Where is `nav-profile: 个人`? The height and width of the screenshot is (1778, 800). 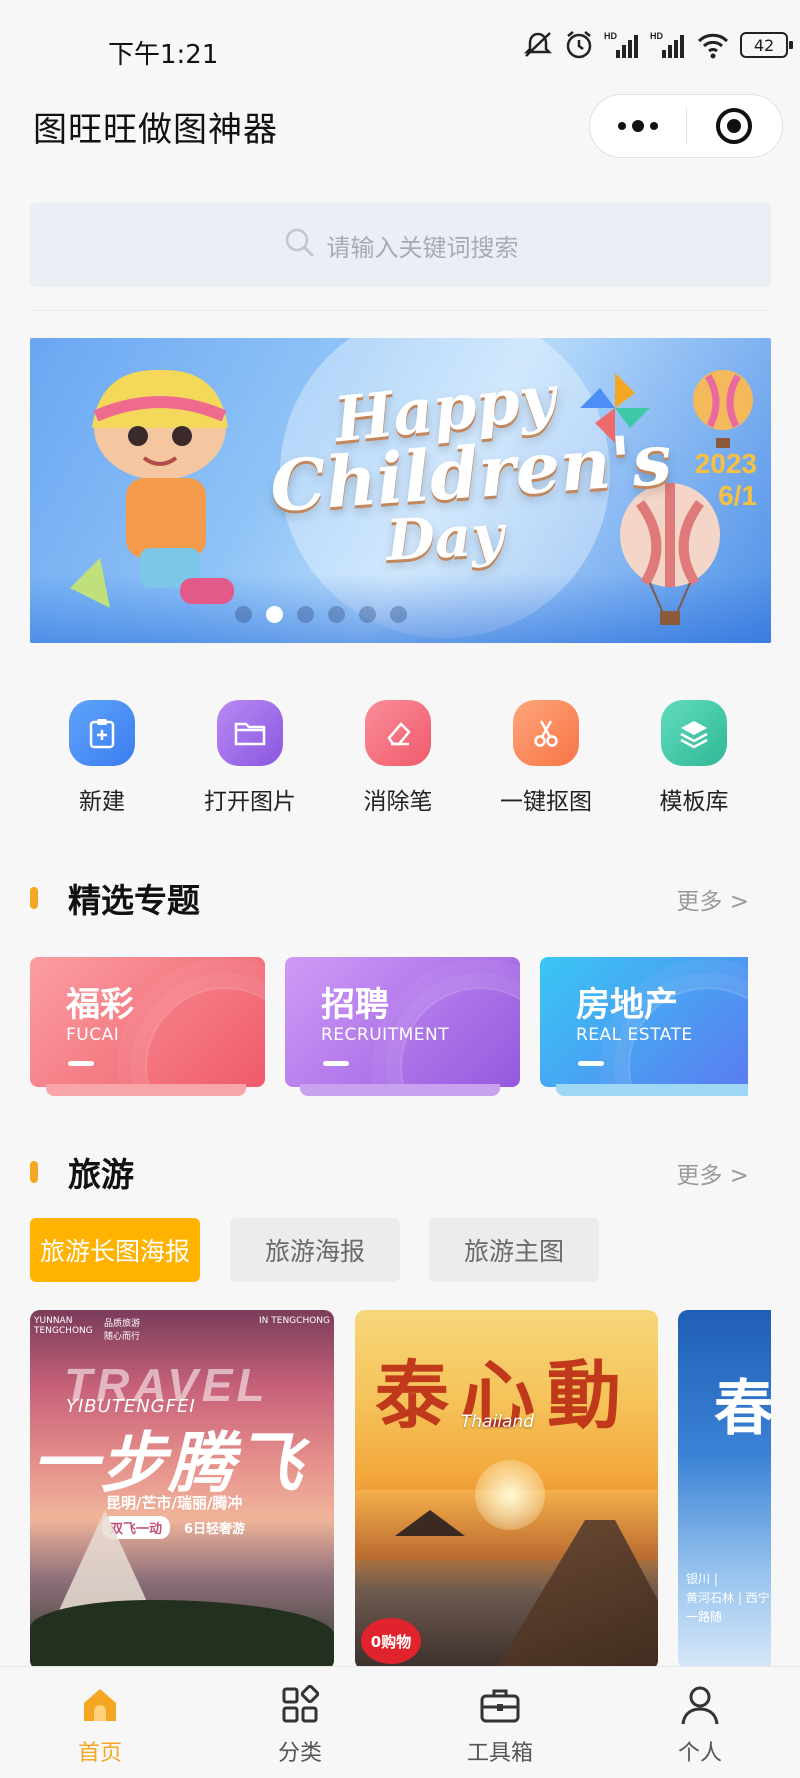
nav-profile: 个人 is located at coordinates (700, 1724).